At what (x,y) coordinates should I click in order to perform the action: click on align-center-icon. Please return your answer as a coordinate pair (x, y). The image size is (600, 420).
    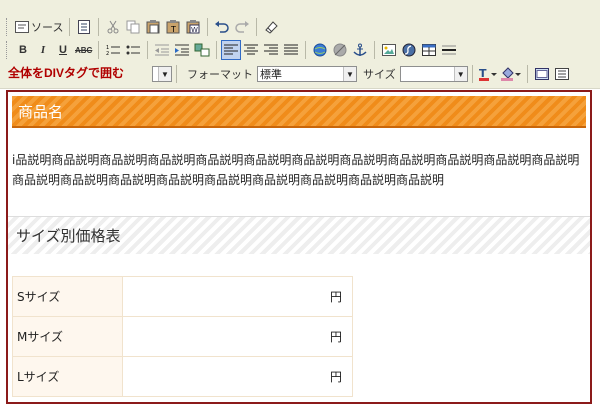
    Looking at the image, I should click on (251, 49).